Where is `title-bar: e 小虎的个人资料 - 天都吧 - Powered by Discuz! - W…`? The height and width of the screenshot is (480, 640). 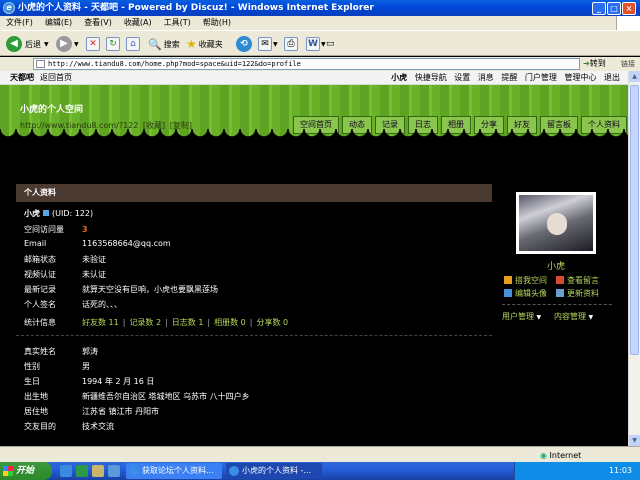 title-bar: e 小虎的个人资料 - 天都吧 - Powered by Discuz! - W… is located at coordinates (320, 8).